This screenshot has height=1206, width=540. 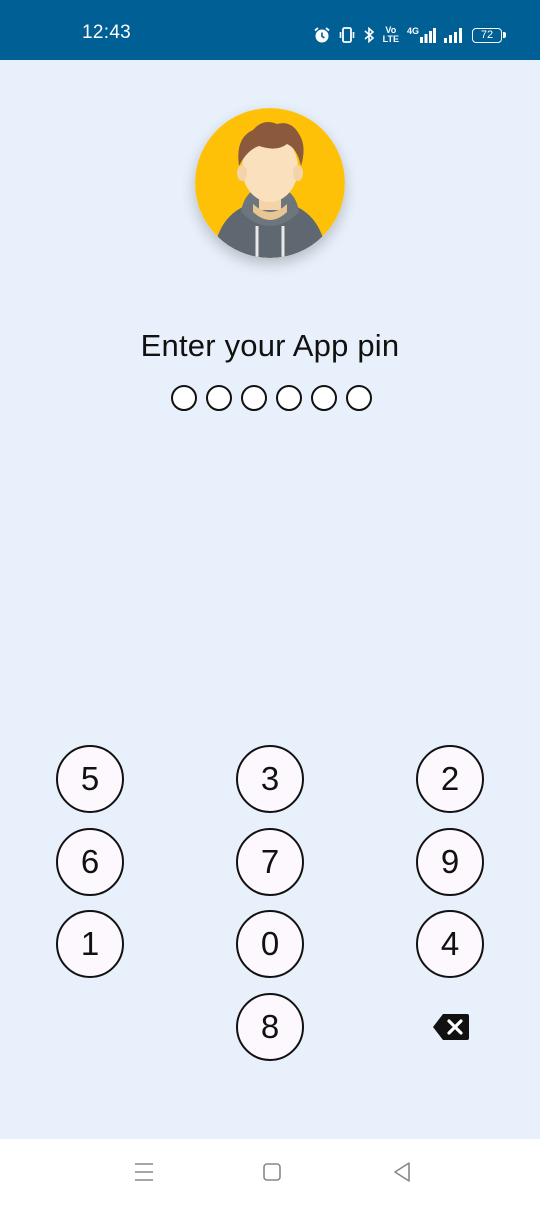 What do you see at coordinates (322, 35) in the screenshot?
I see `alarm-icon` at bounding box center [322, 35].